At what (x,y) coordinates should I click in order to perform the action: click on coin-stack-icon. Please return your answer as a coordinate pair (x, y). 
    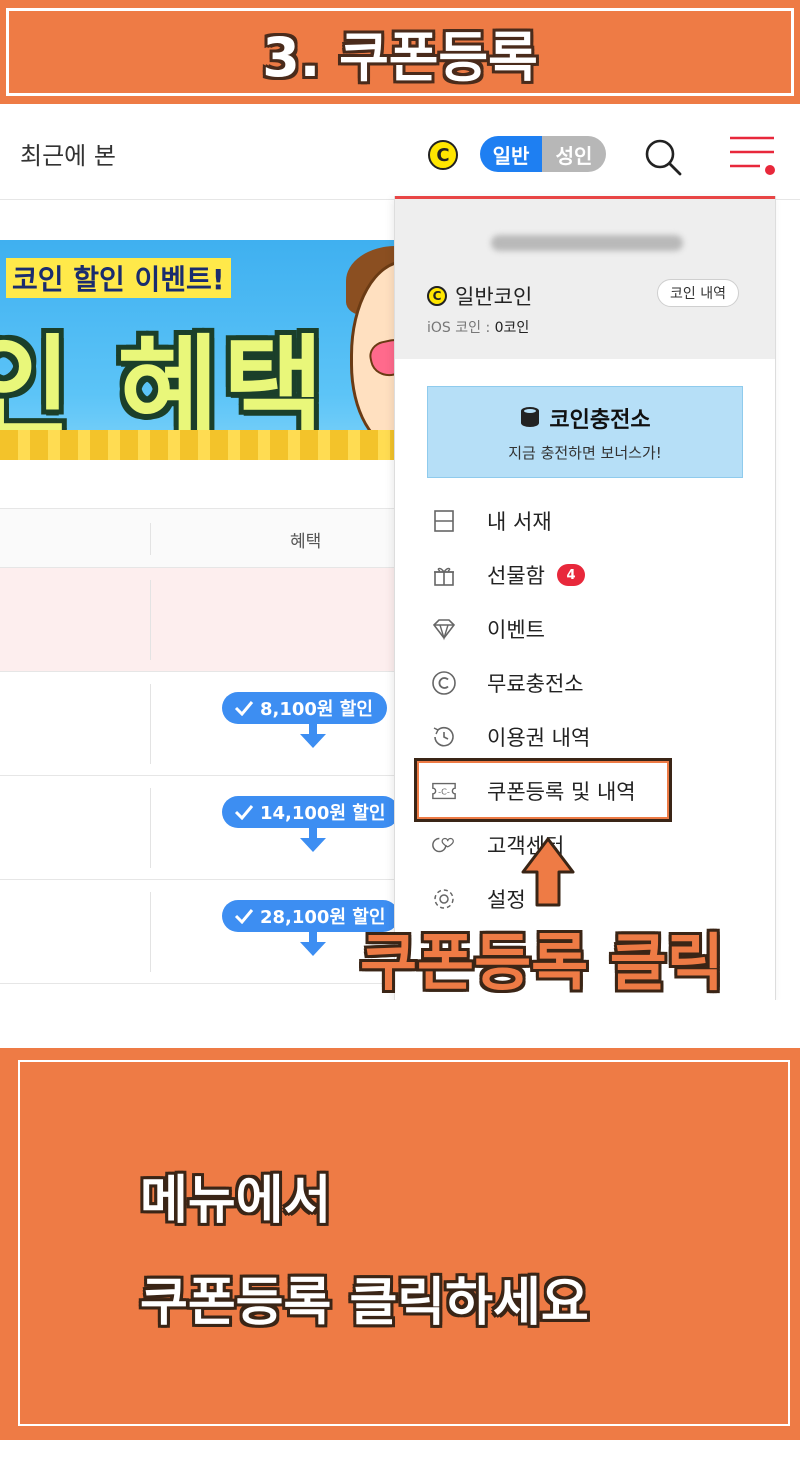
    Looking at the image, I should click on (530, 416).